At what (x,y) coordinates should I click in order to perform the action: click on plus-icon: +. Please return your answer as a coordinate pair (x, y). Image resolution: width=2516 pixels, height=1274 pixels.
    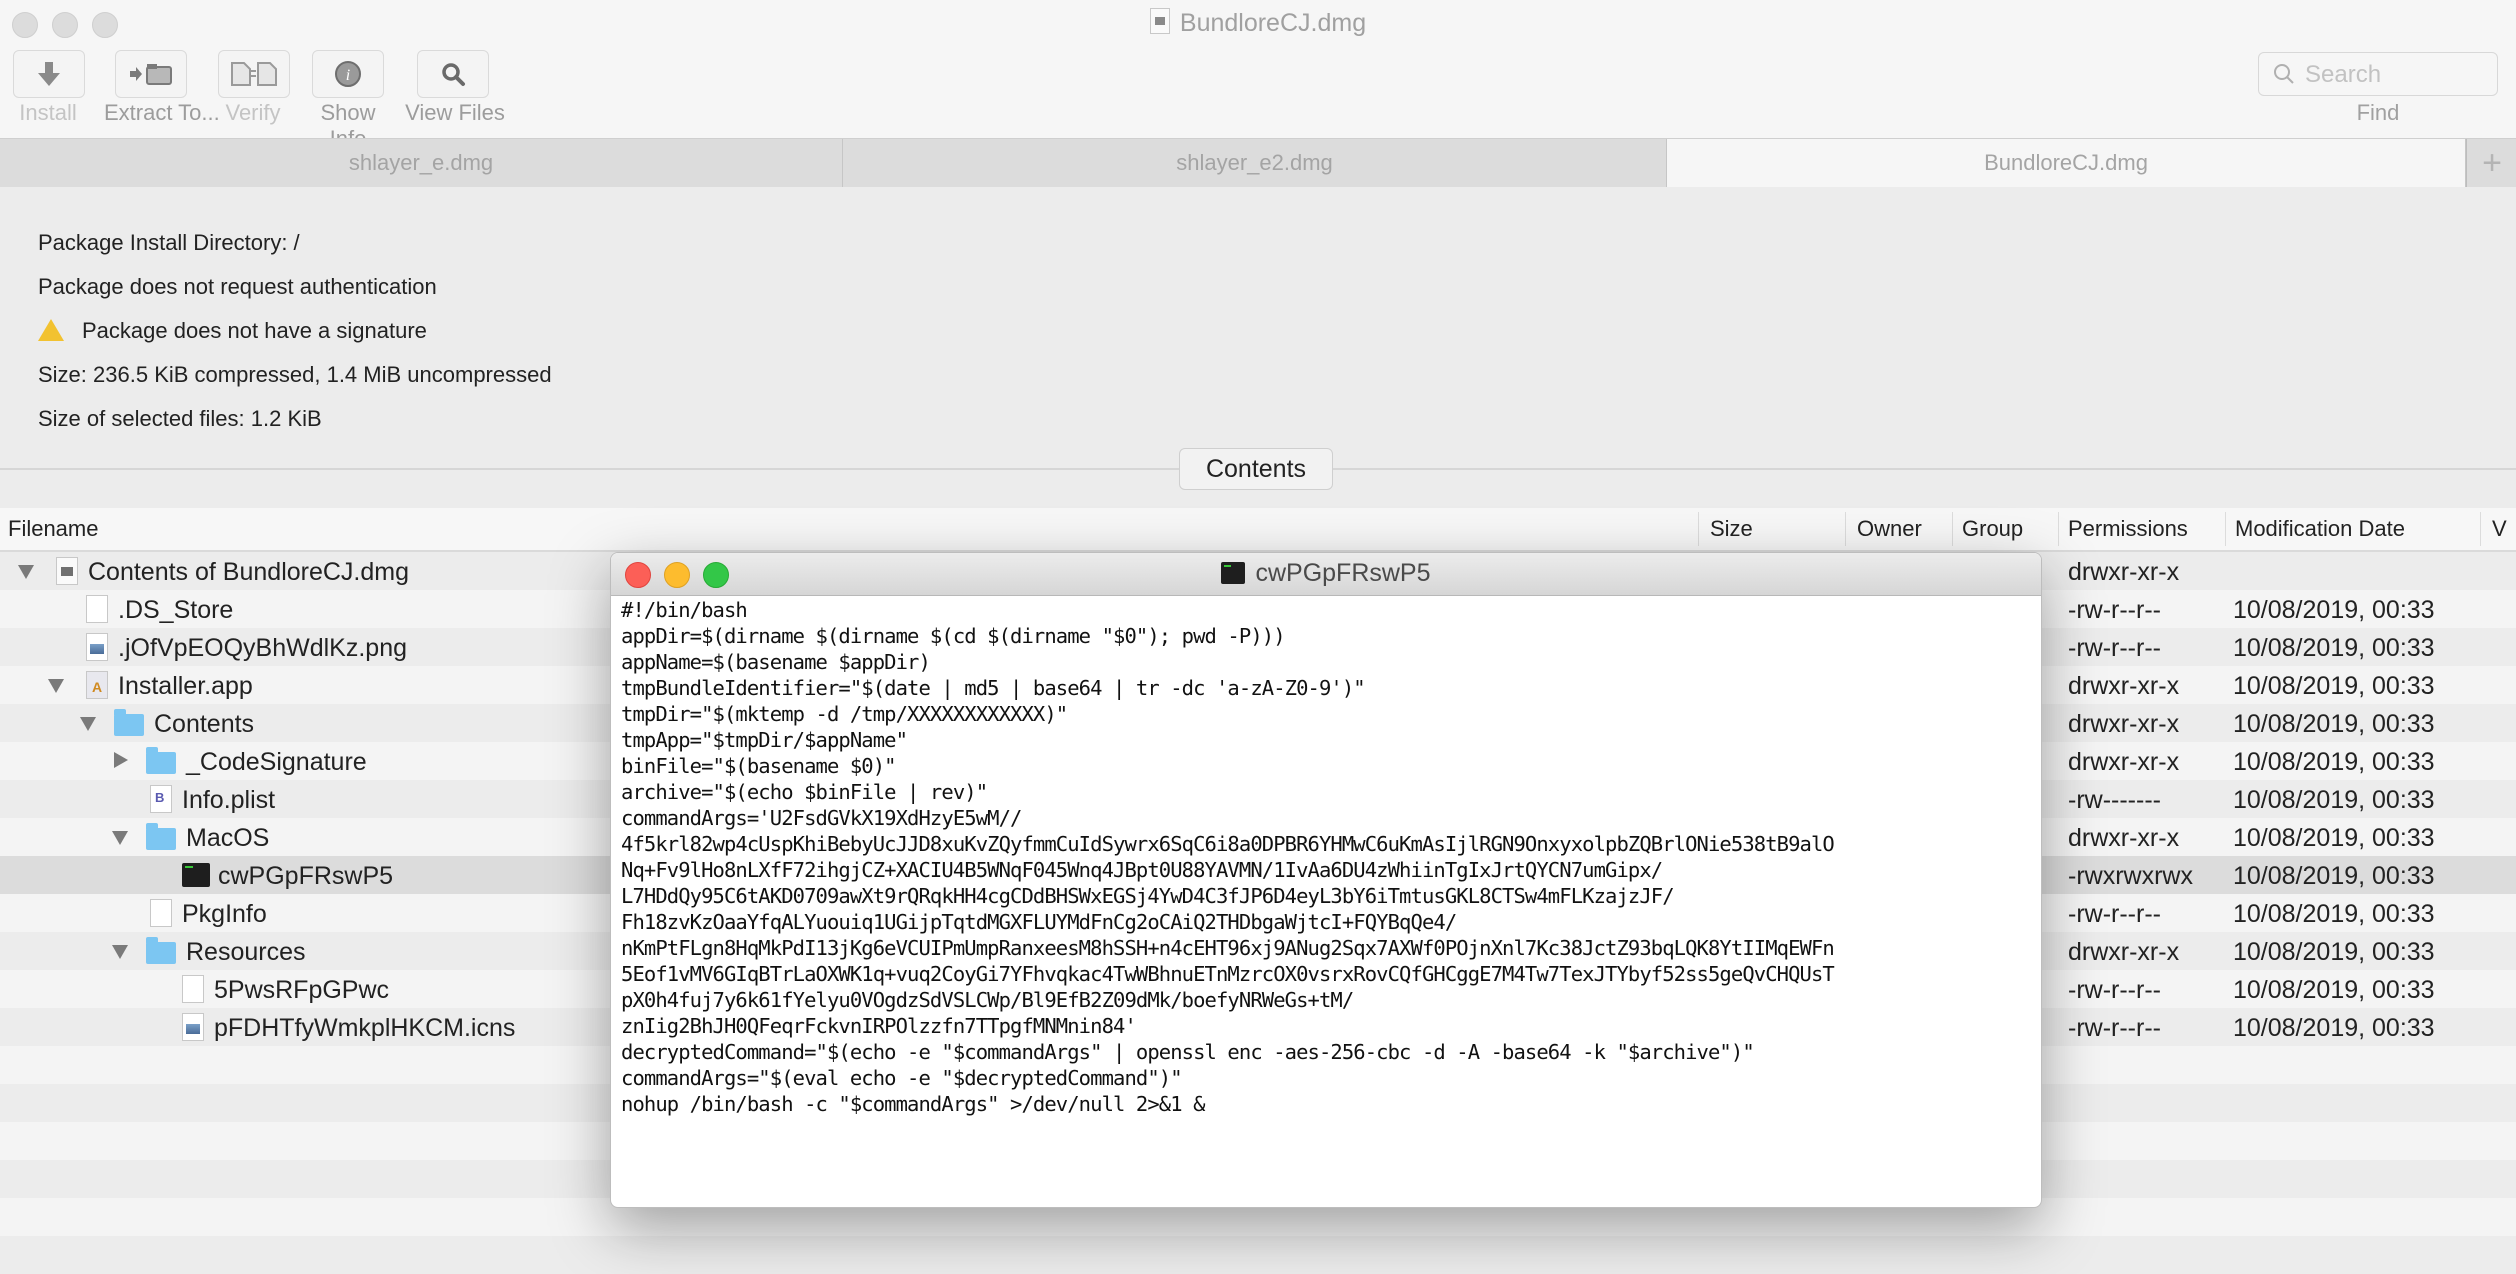
    Looking at the image, I should click on (2492, 162).